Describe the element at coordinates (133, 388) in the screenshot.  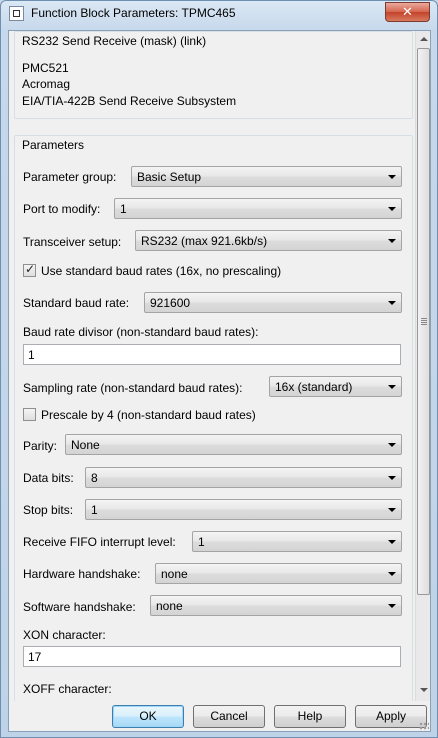
I see `sampling-rate-label: Sampling rate (non-standard baud rates):` at that location.